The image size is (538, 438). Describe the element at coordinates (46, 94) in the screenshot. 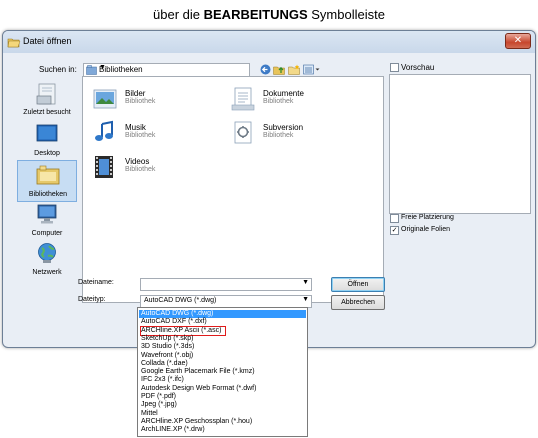

I see `recent-places-icon` at that location.